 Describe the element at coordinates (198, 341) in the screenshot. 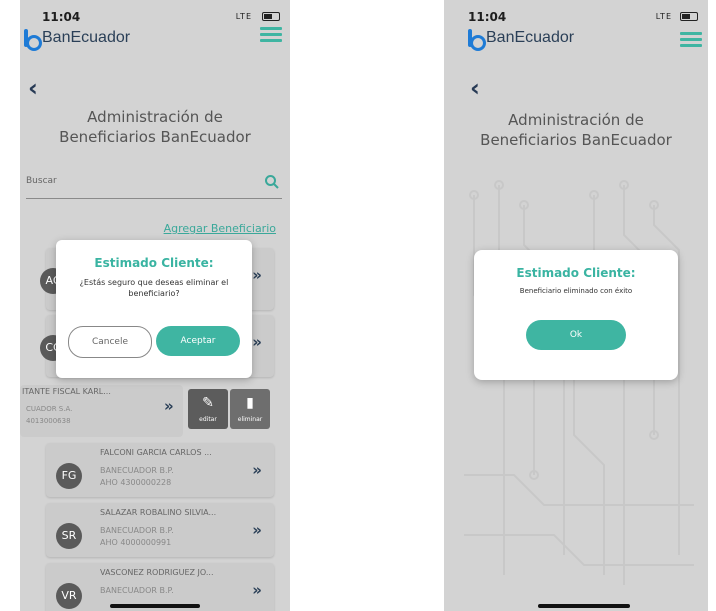

I see `accept-button: Aceptar` at that location.